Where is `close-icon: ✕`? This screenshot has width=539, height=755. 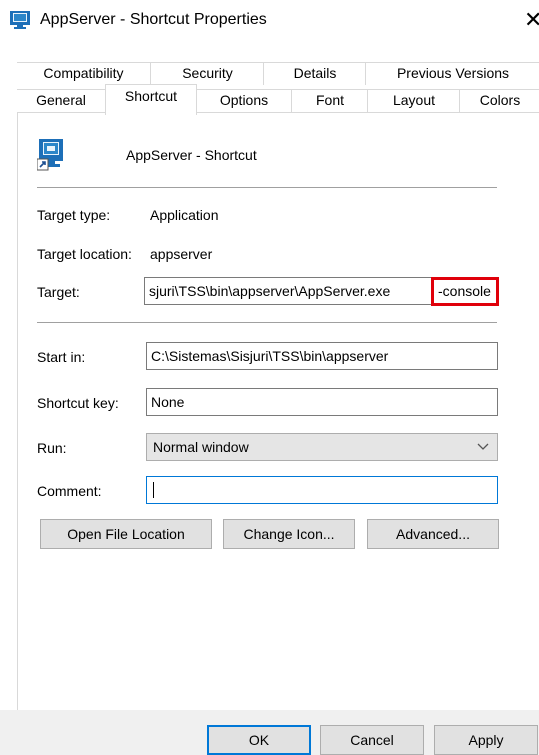
close-icon: ✕ is located at coordinates (531, 20).